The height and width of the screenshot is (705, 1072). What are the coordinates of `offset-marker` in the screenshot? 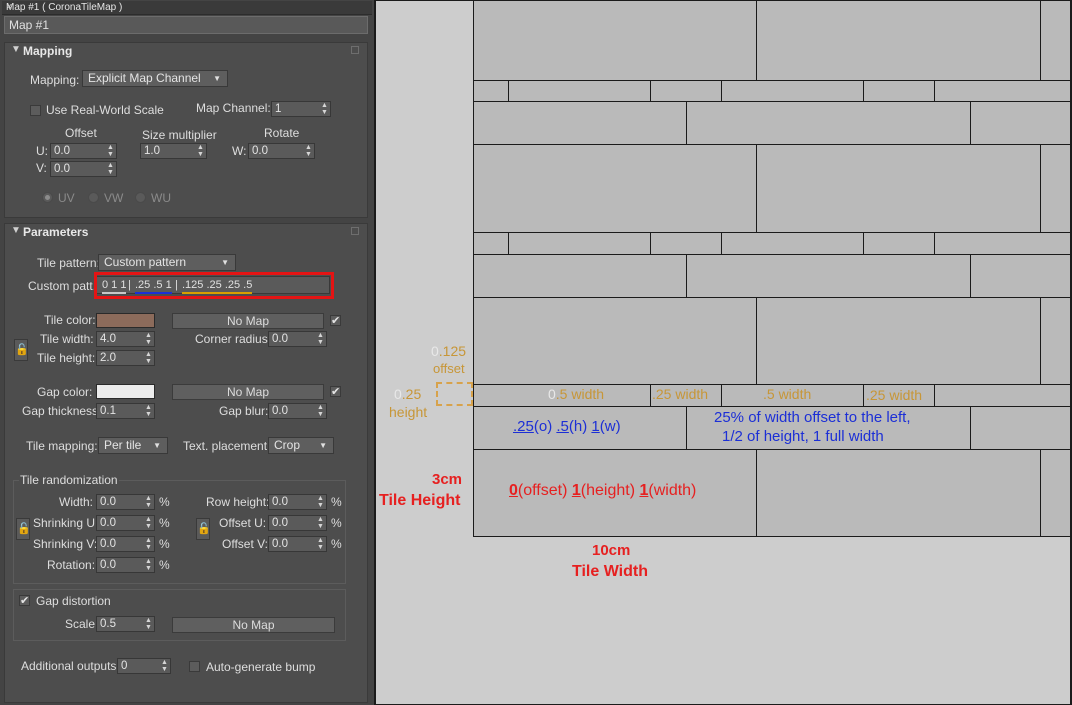 It's located at (454, 394).